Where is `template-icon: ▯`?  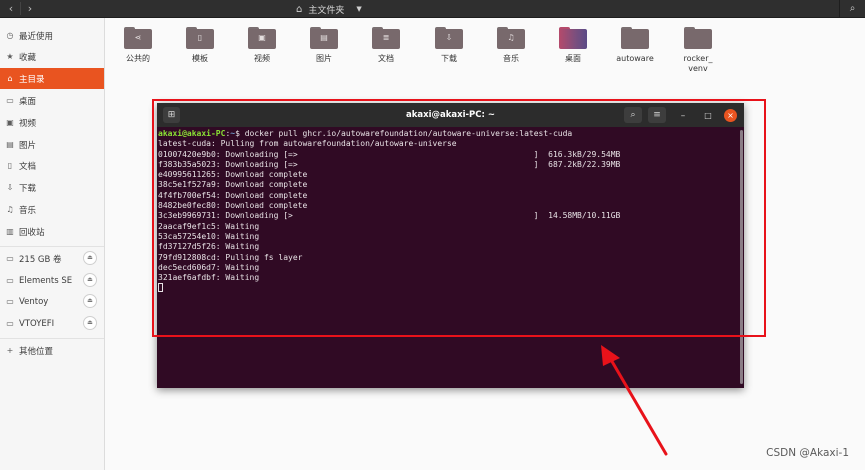
template-icon: ▯ is located at coordinates (200, 37).